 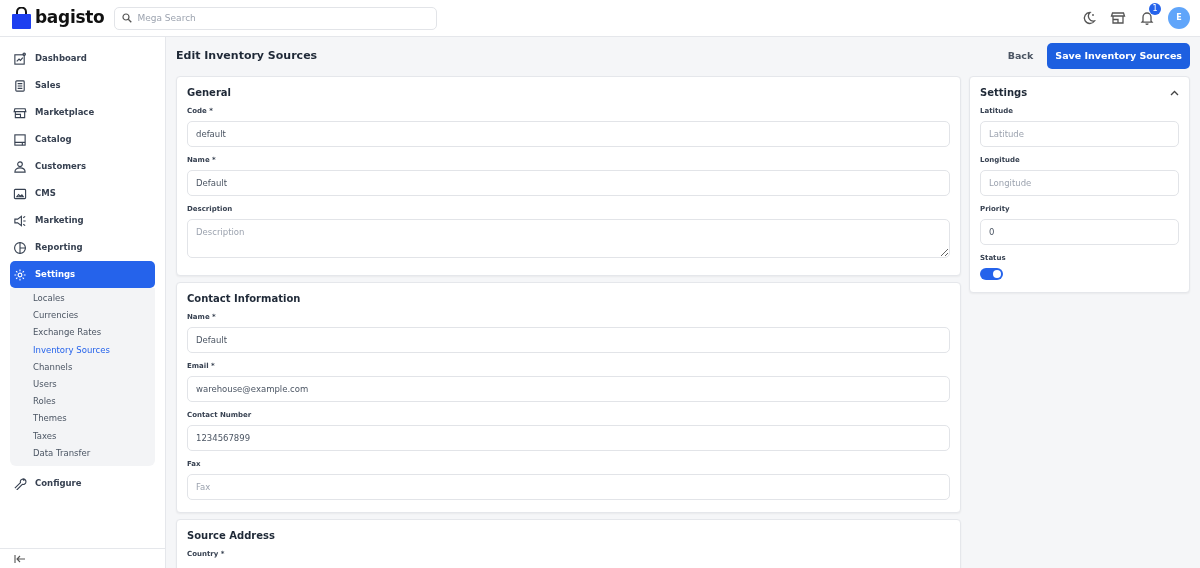 What do you see at coordinates (244, 298) in the screenshot?
I see `card-title: Contact Information` at bounding box center [244, 298].